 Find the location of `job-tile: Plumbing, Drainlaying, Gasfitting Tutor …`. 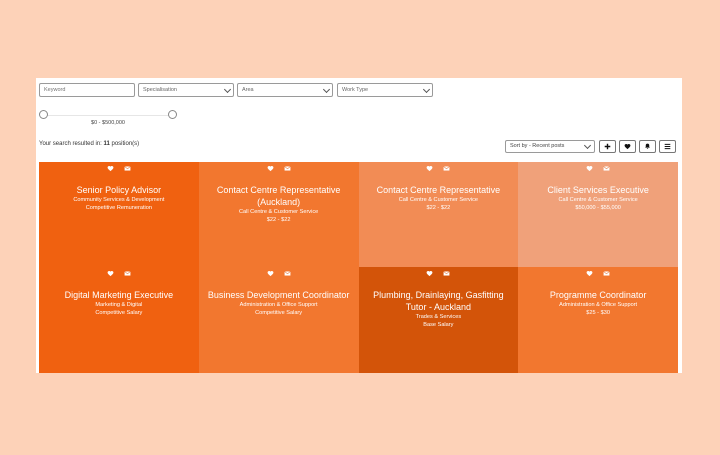

job-tile: Plumbing, Drainlaying, Gasfitting Tutor … is located at coordinates (438, 320).